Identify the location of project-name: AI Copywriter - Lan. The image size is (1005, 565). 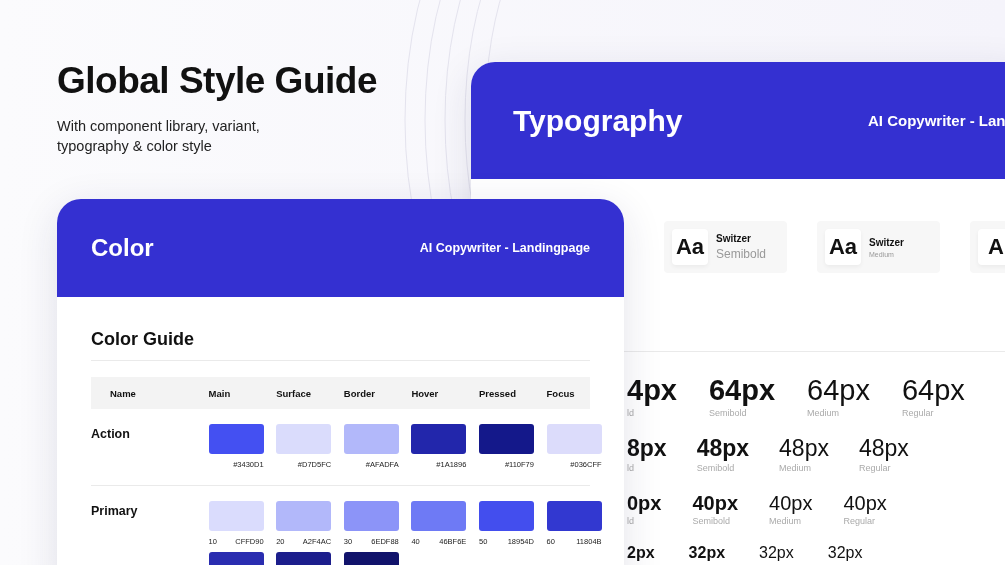
(936, 120).